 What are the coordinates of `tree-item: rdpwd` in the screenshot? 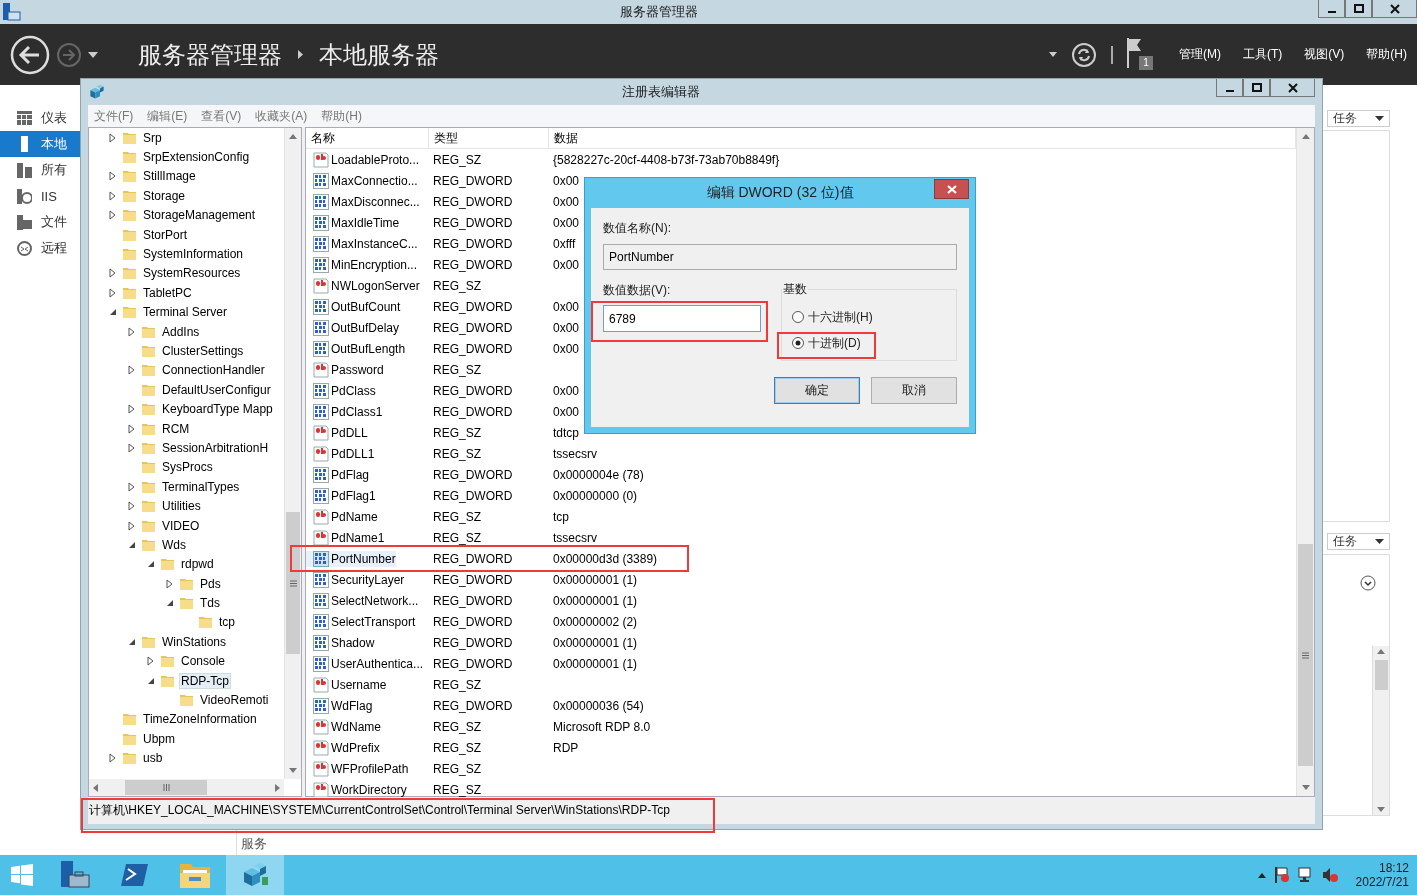 It's located at (197, 564).